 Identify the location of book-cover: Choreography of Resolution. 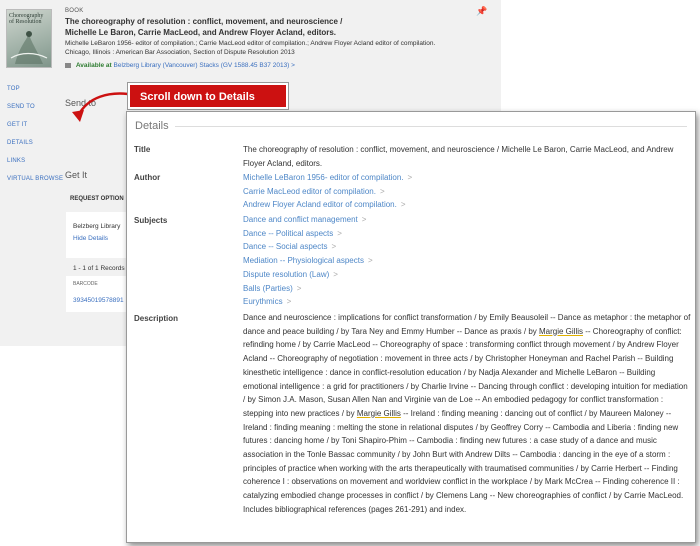
(29, 38).